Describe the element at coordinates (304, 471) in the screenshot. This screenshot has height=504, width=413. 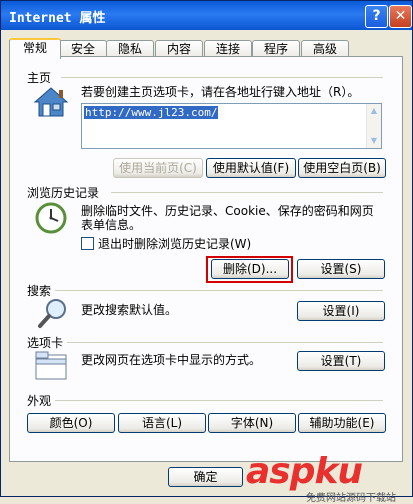
I see `watermark-brand: aspku` at that location.